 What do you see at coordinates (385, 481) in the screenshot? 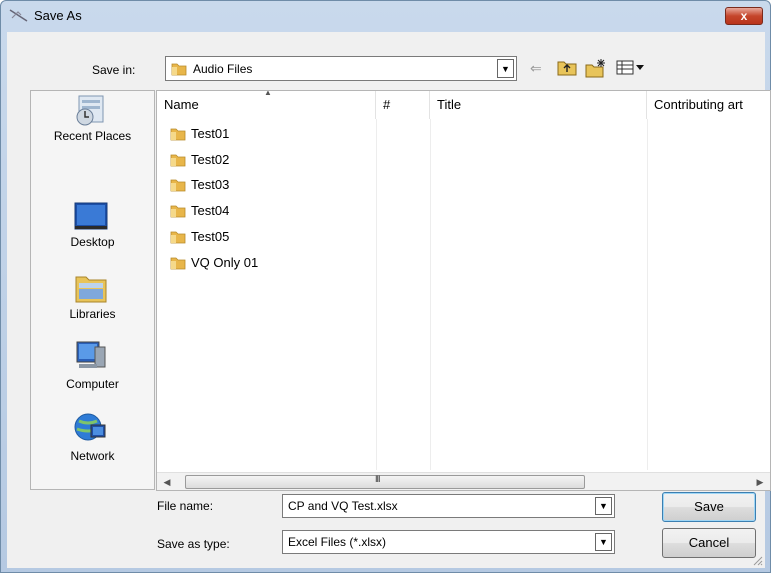
I see `scrollbar-thumb: III` at bounding box center [385, 481].